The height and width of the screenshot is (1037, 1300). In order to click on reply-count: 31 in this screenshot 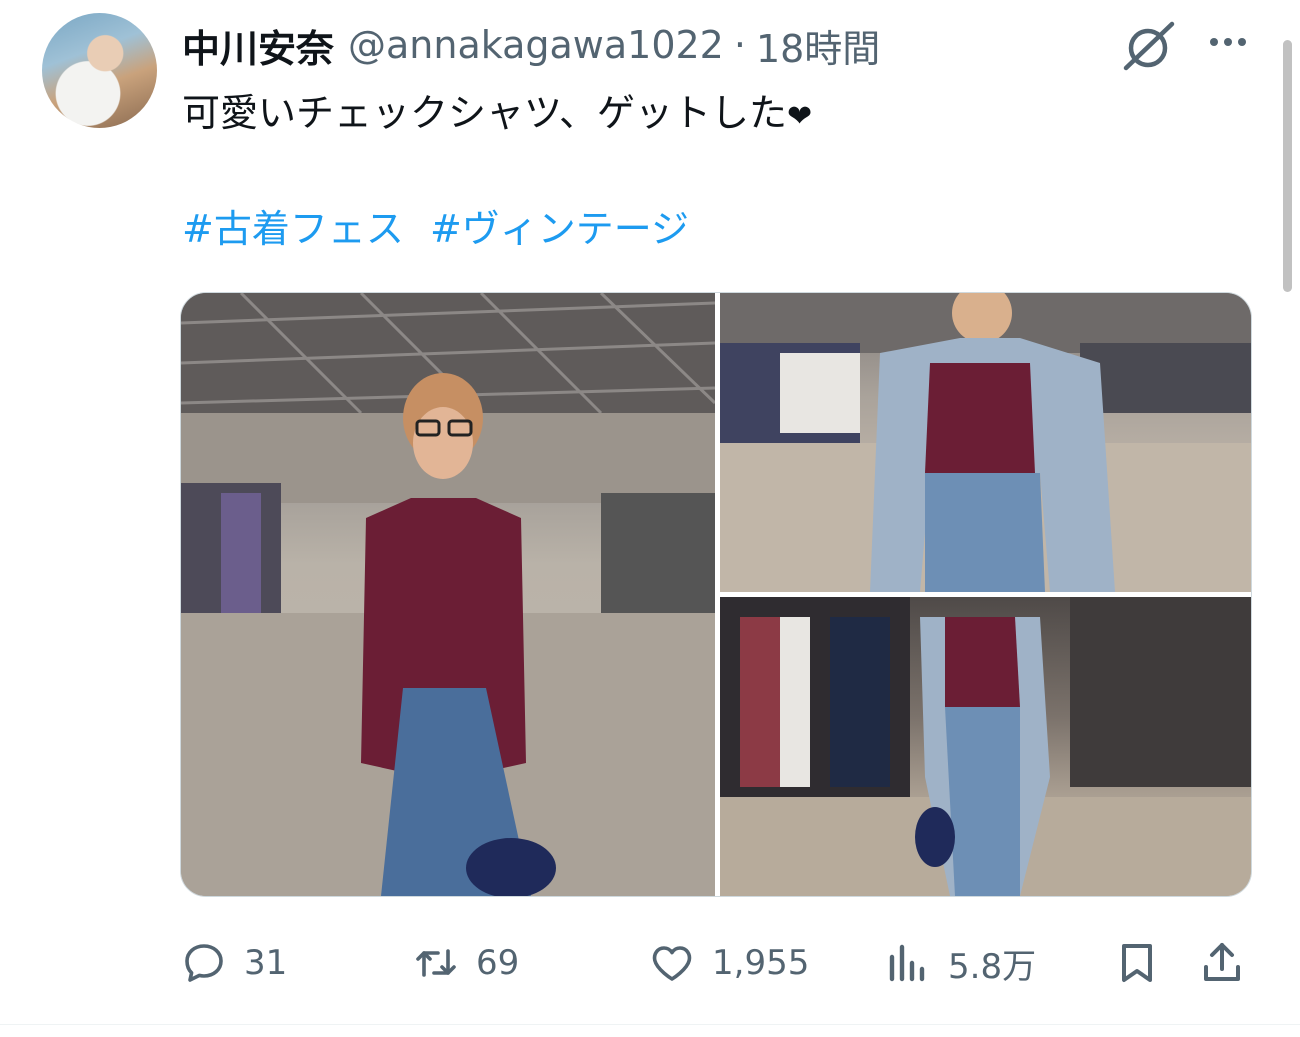, I will do `click(266, 963)`.